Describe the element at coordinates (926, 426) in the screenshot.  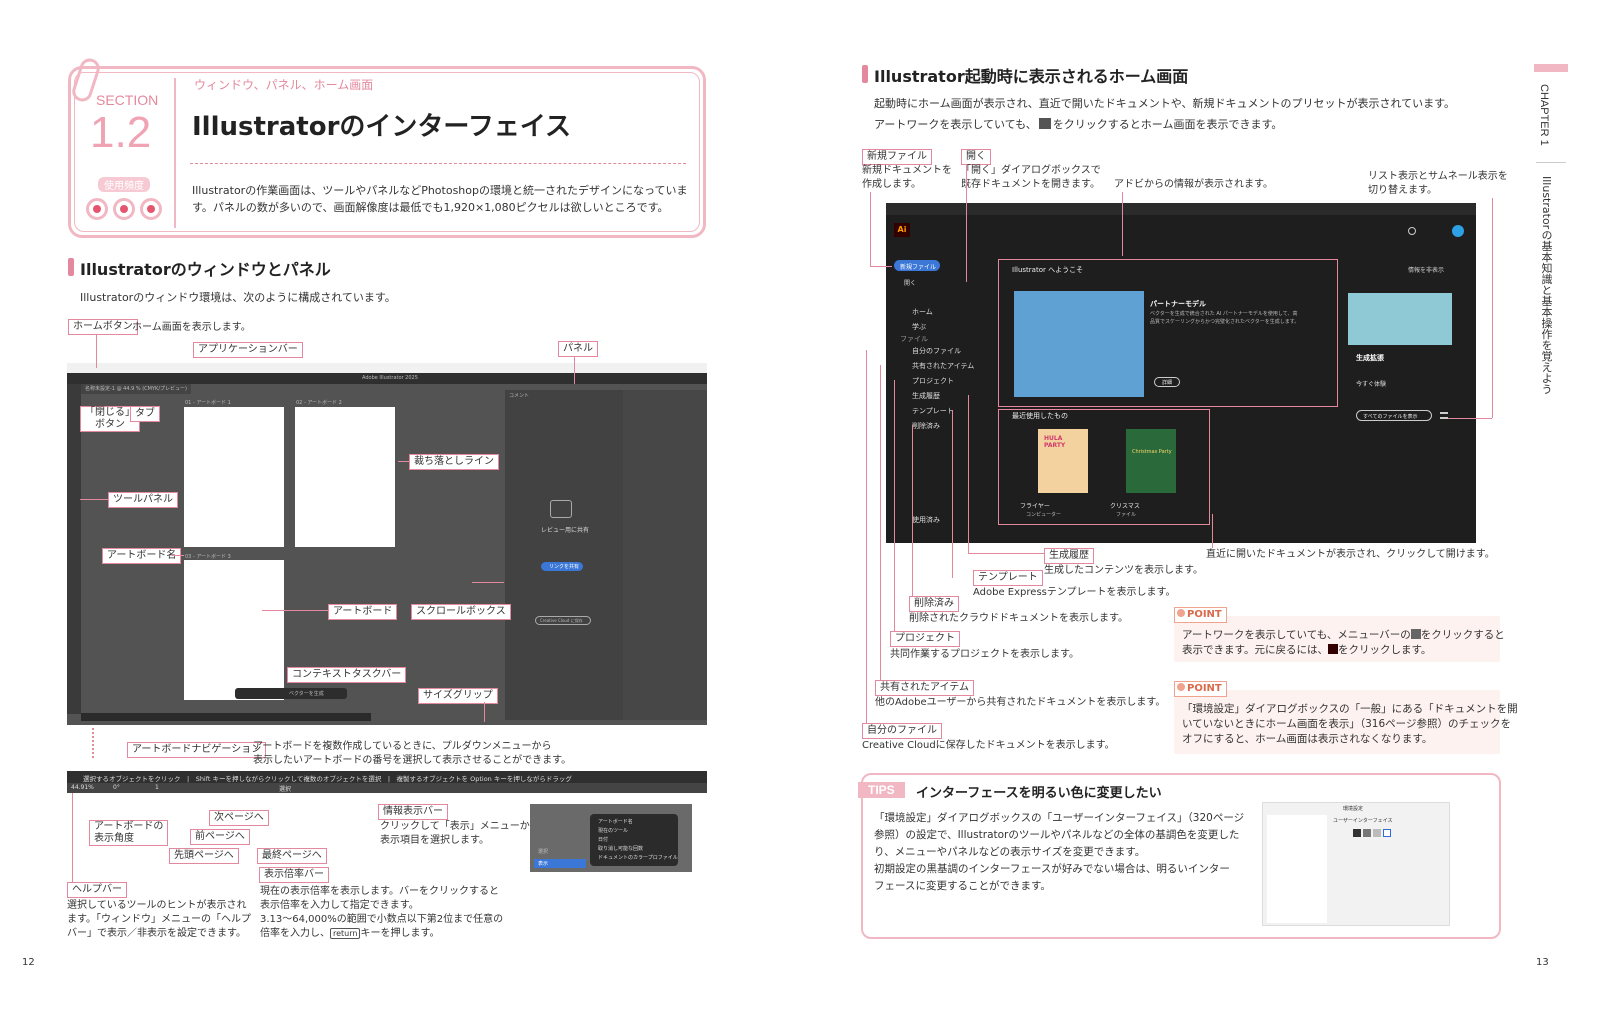
I see `sidebar-item-deleted: 削除済み` at that location.